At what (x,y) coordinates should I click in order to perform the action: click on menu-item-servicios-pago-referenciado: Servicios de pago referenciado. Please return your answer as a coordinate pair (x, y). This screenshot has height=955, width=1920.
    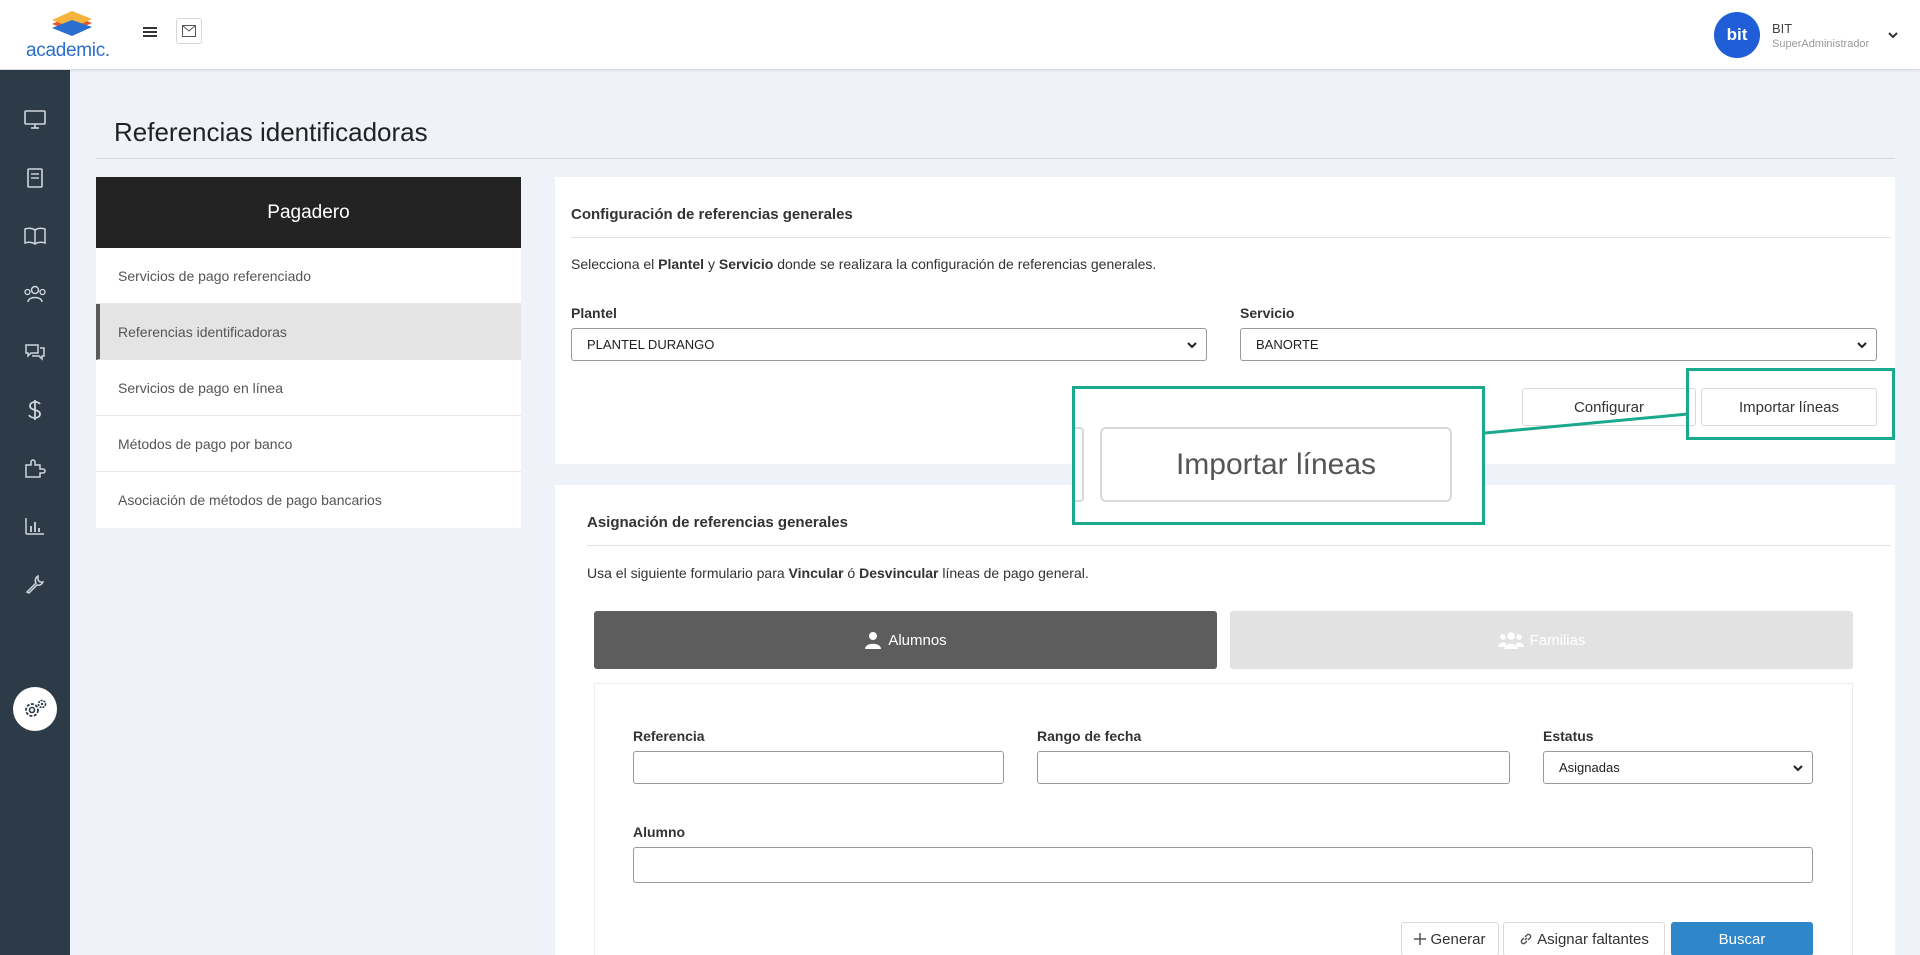
    Looking at the image, I should click on (308, 276).